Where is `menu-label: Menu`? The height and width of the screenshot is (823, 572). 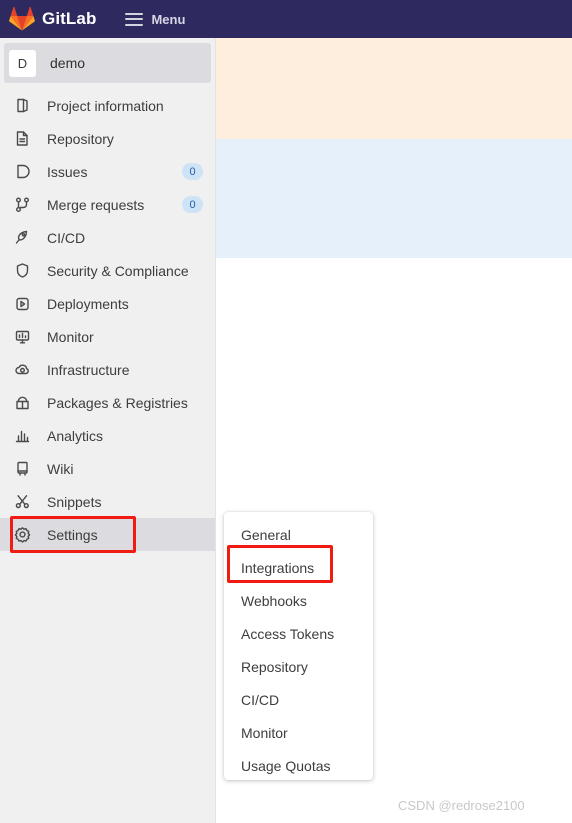 menu-label: Menu is located at coordinates (168, 19).